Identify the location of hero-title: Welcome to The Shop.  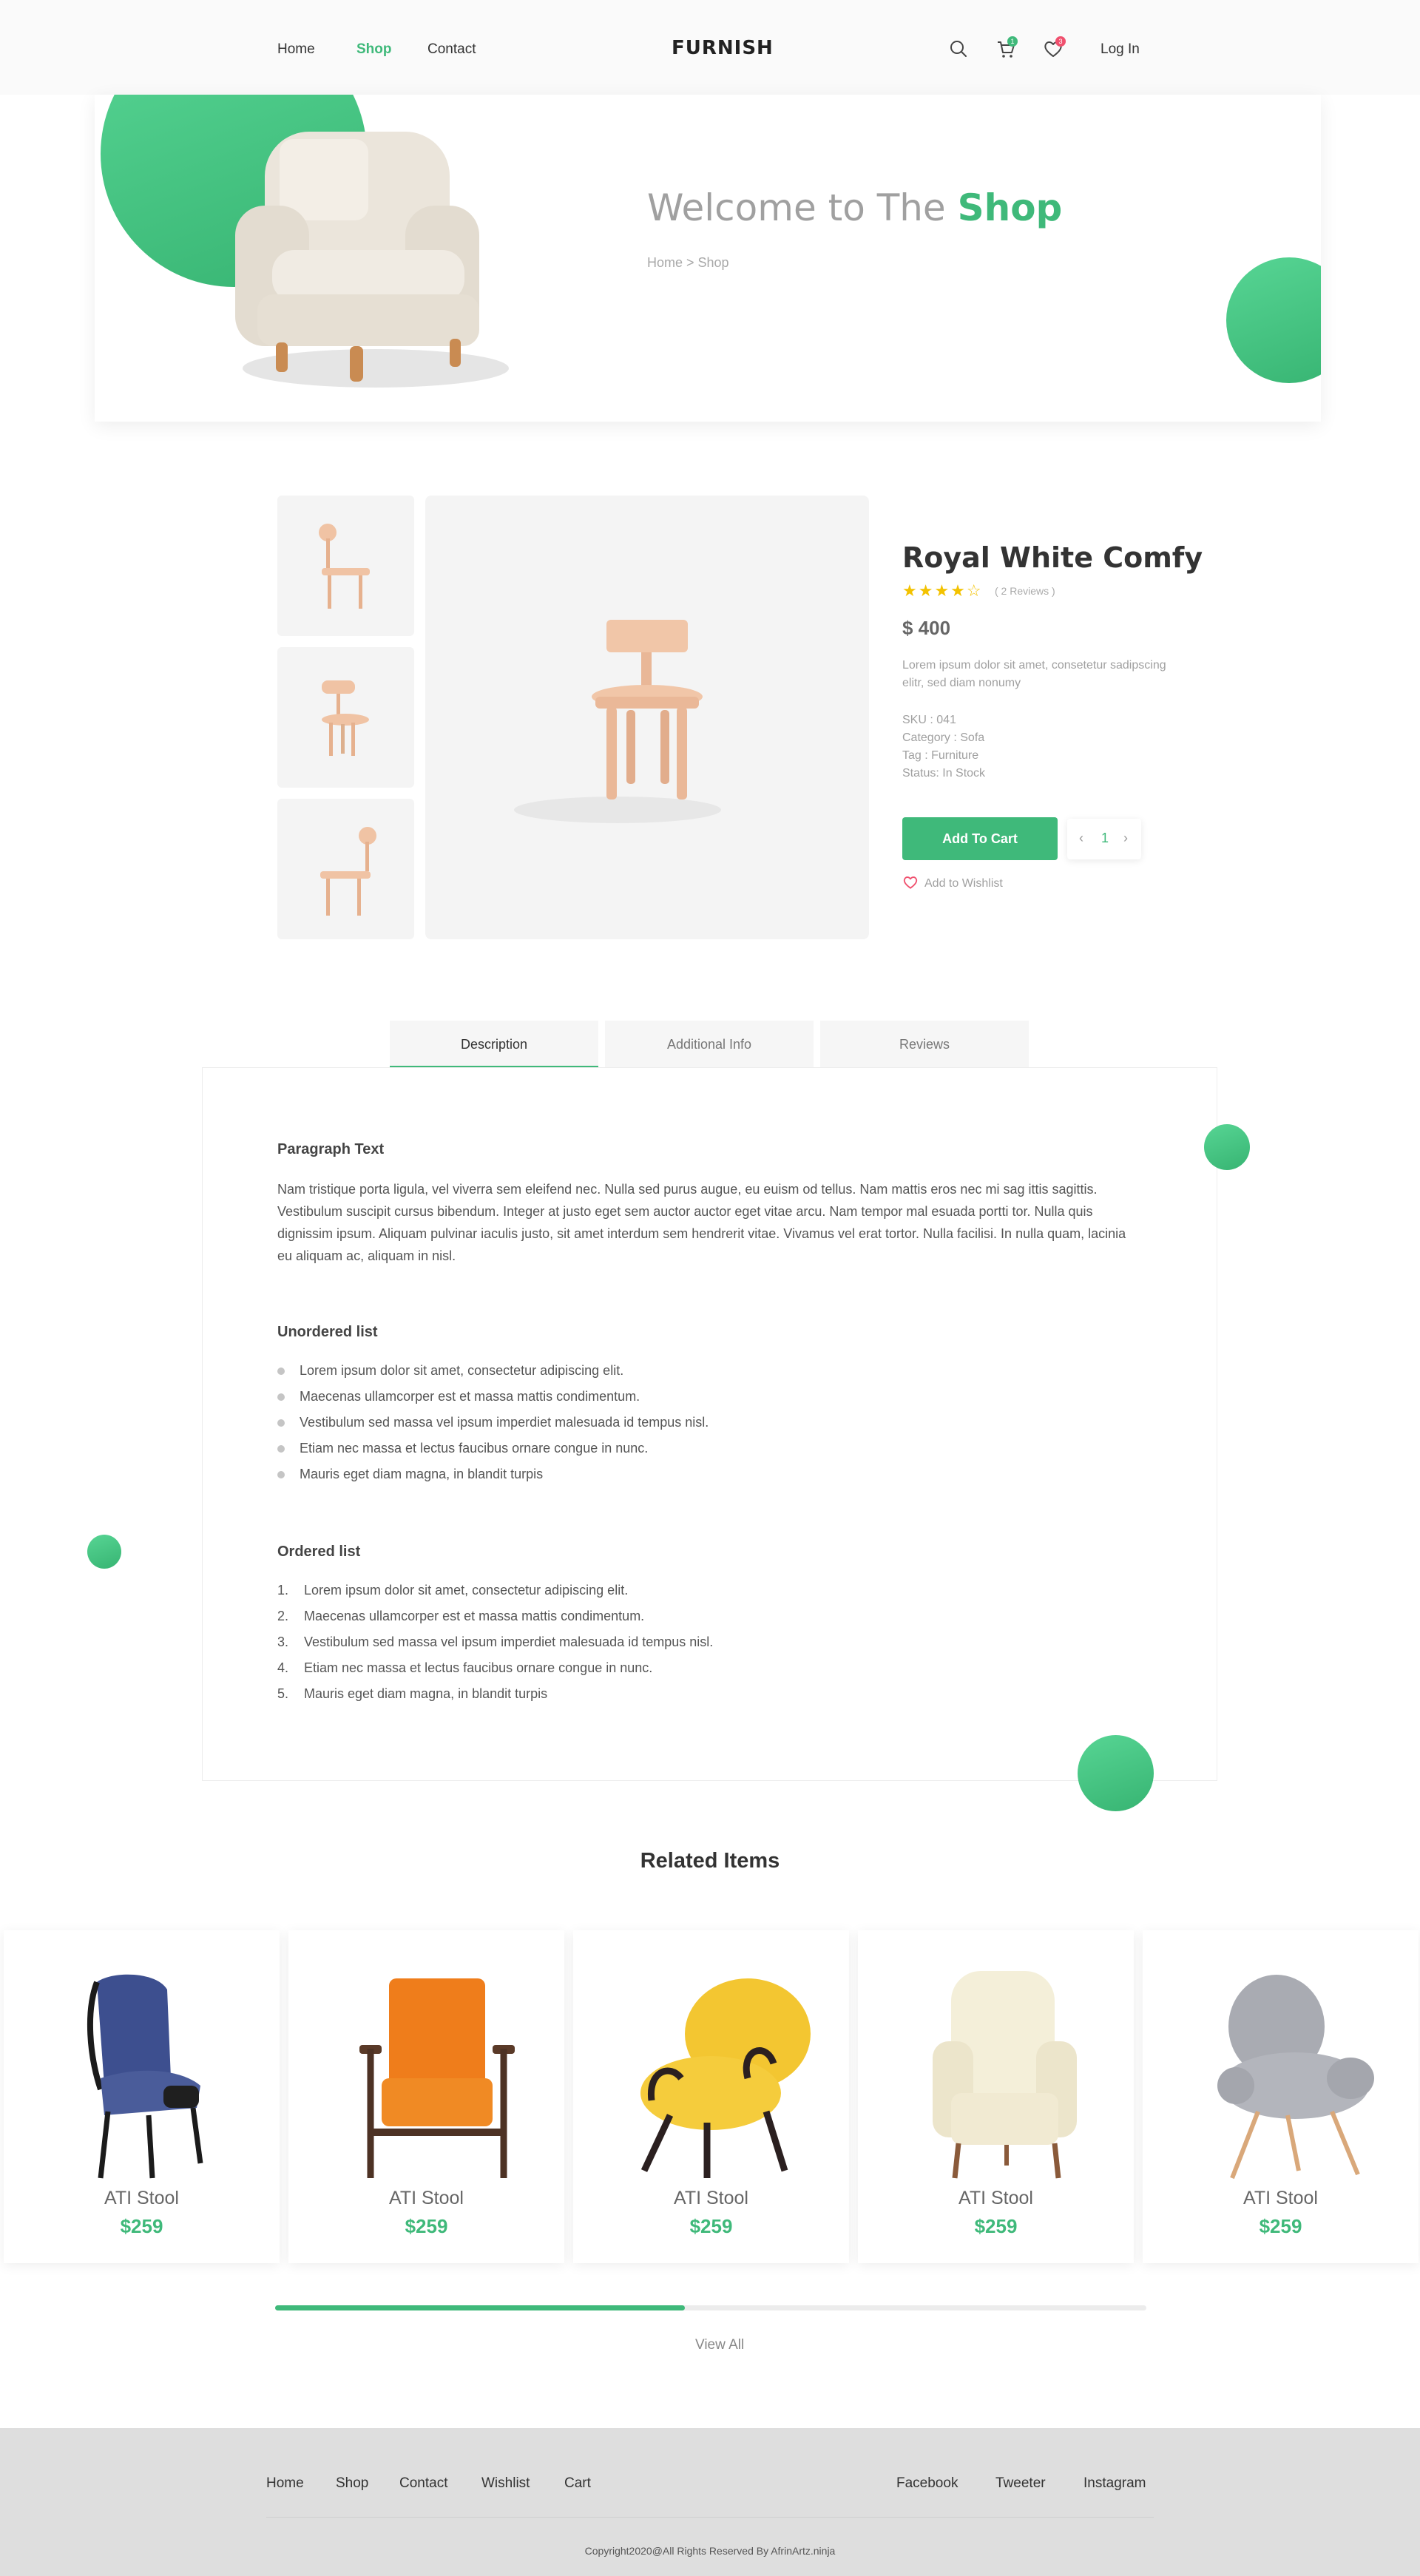
(855, 207).